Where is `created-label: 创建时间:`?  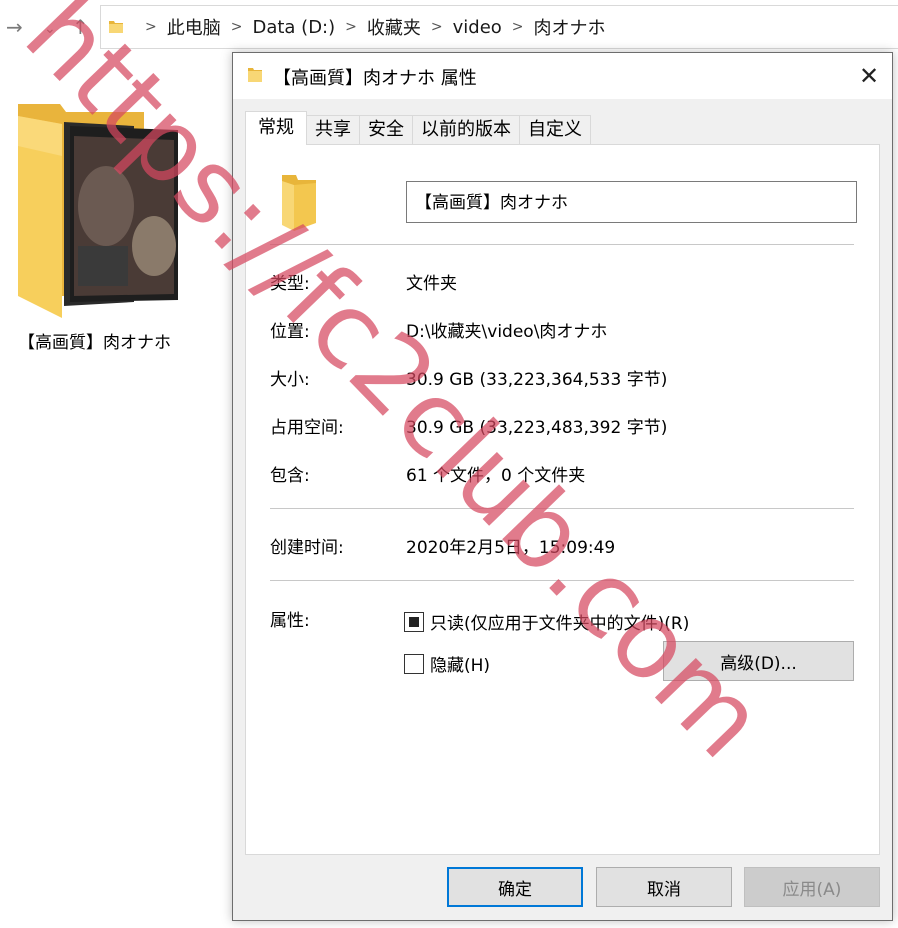
created-label: 创建时间: is located at coordinates (307, 548).